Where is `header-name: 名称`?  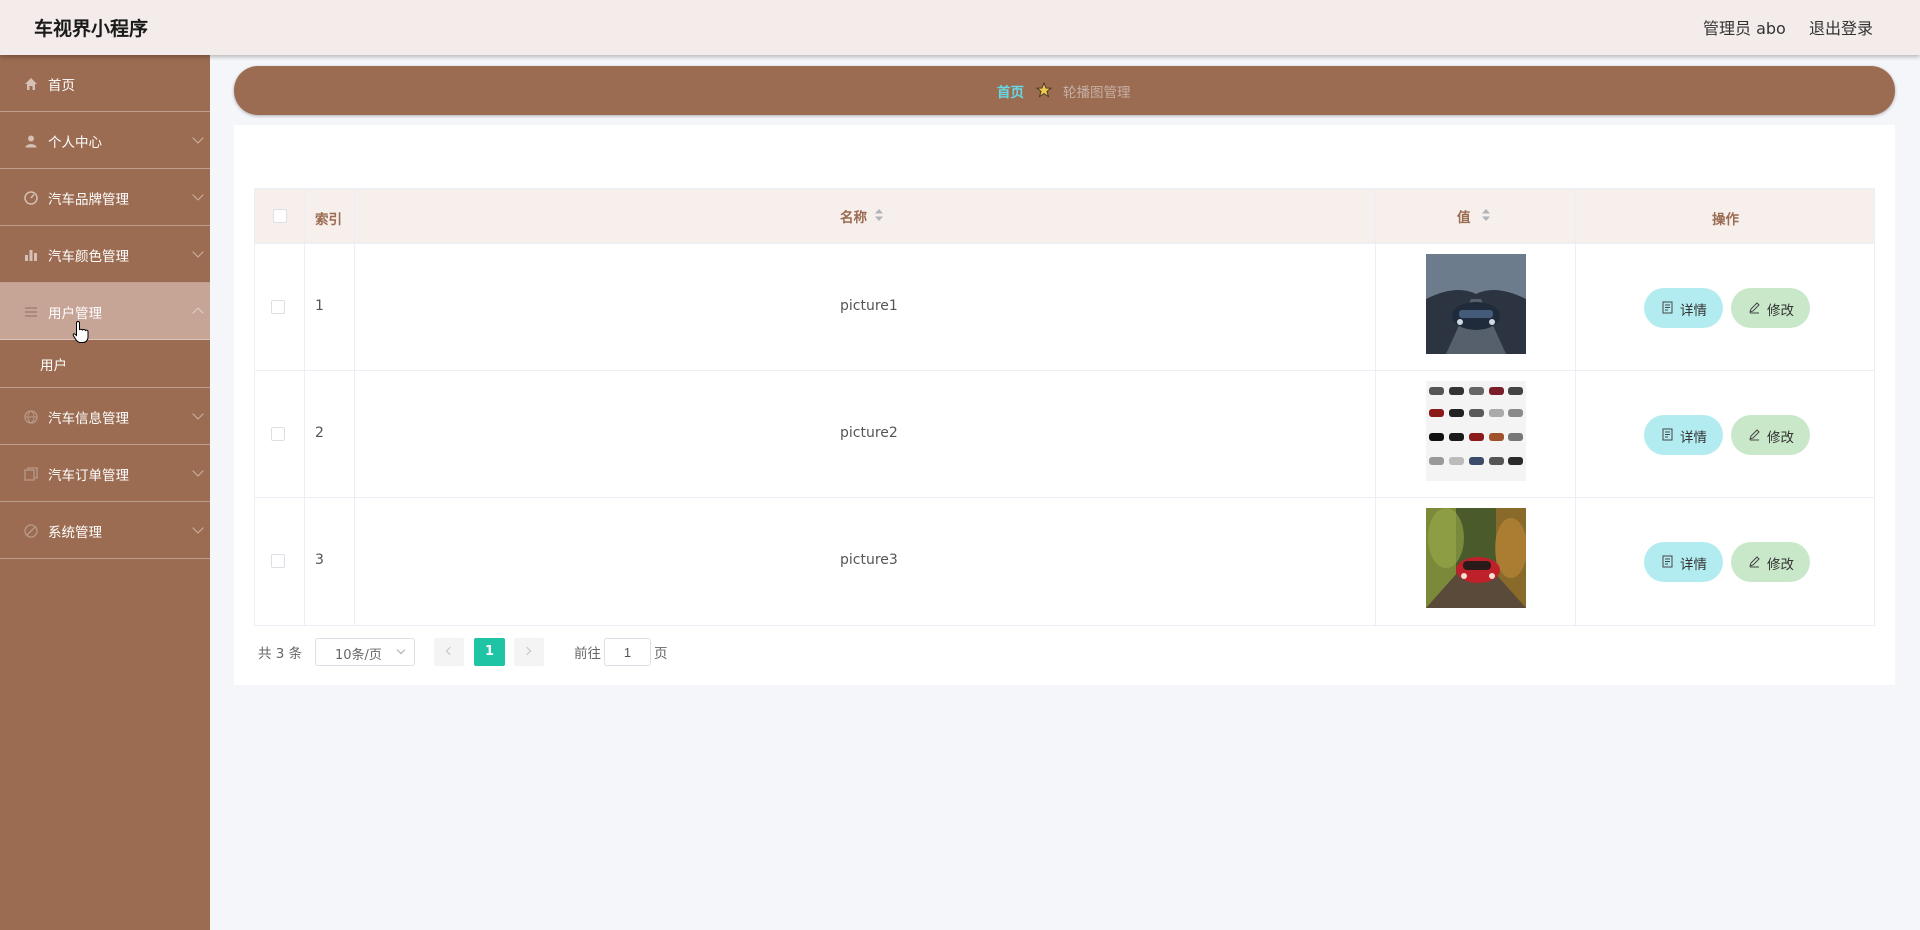 header-name: 名称 is located at coordinates (853, 216).